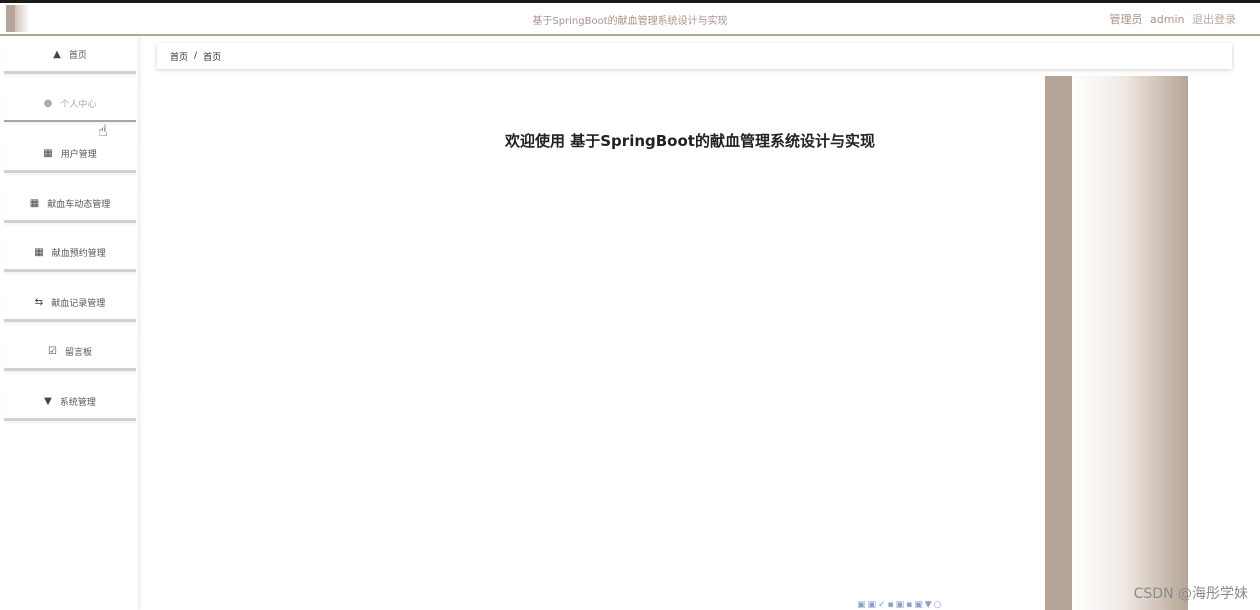 This screenshot has height=610, width=1260. I want to click on user-icon: ●, so click(48, 103).